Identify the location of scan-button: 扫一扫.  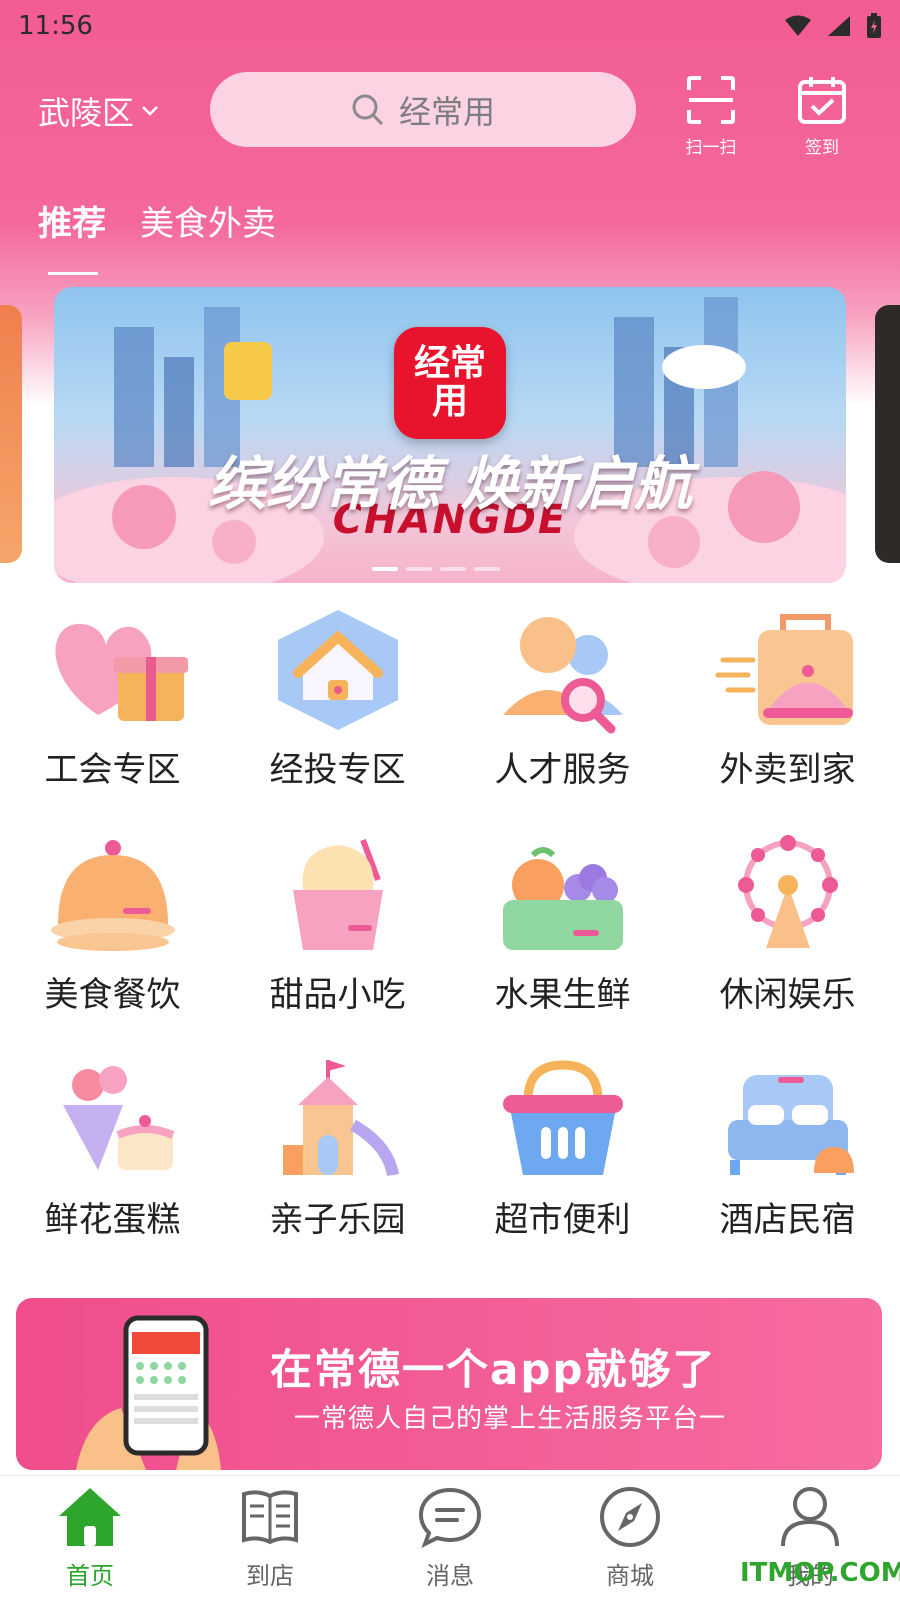
(711, 116).